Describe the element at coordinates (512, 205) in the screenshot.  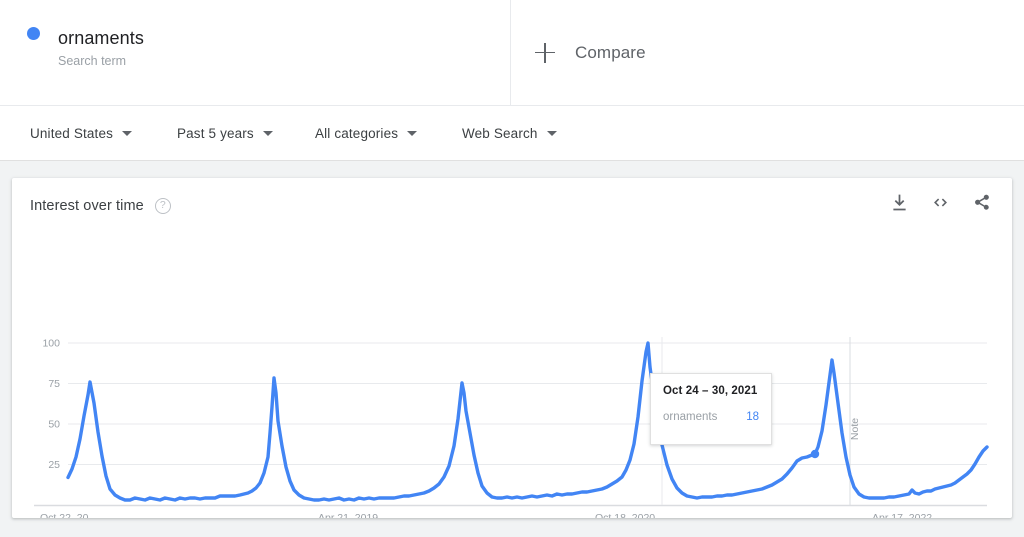
I see `card-header: Interest over time ?` at that location.